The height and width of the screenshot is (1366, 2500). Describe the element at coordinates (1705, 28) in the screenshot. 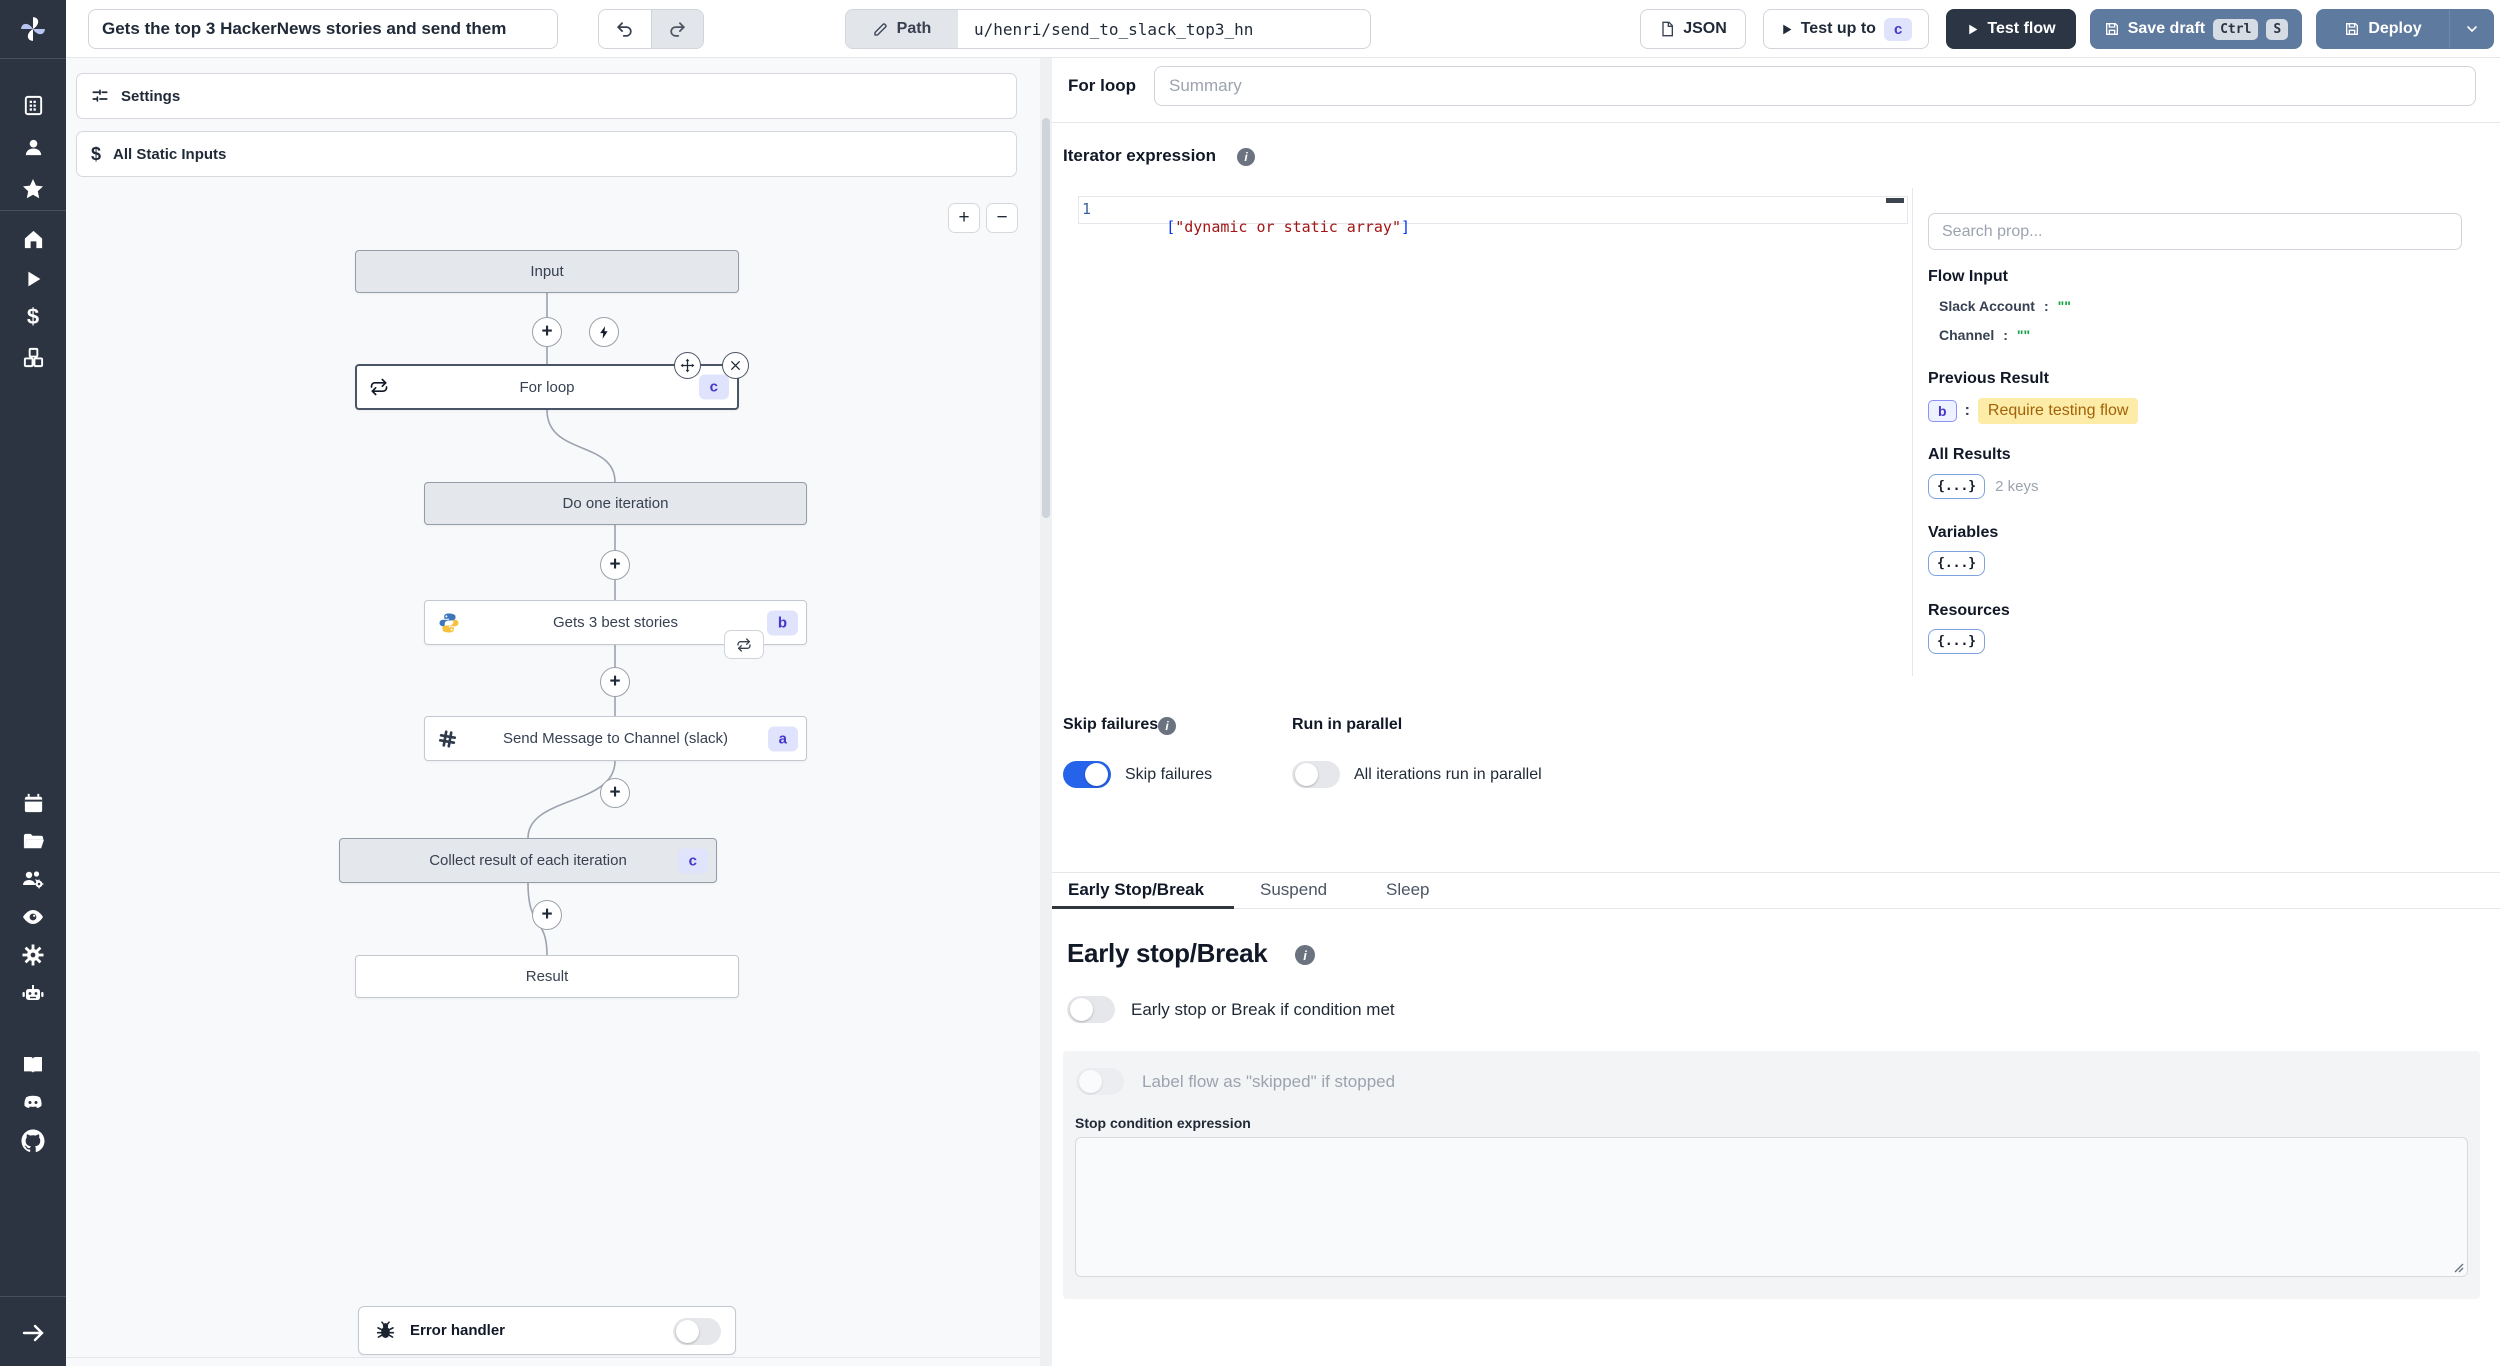

I see `json-button-label: JSON` at that location.